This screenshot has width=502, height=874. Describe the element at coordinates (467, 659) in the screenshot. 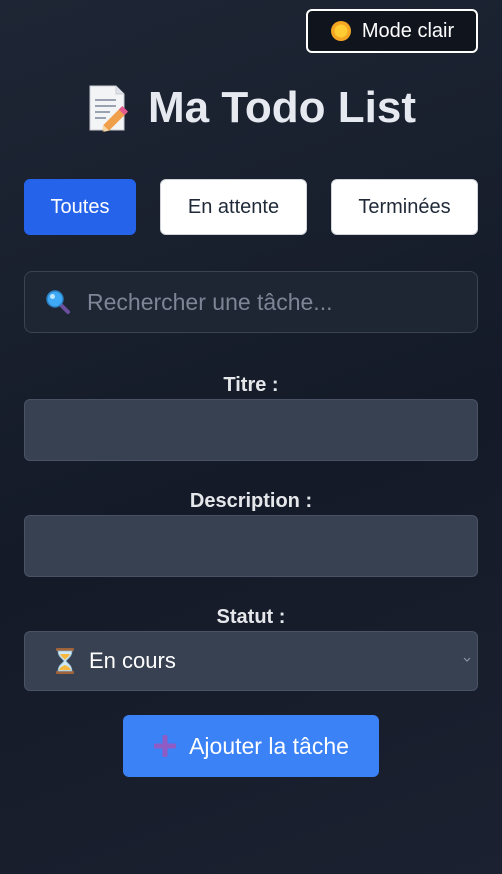

I see `chevron-down-icon` at that location.